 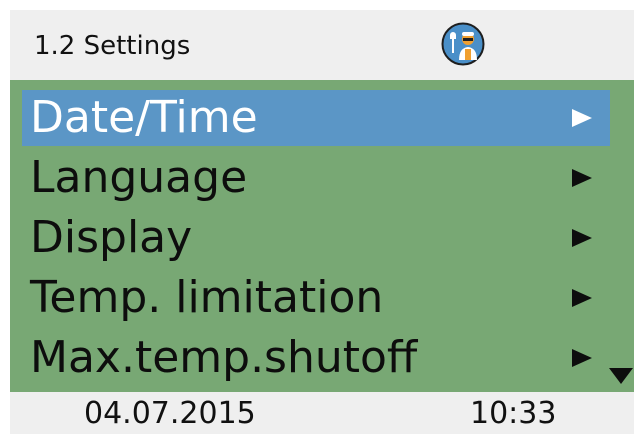 What do you see at coordinates (316, 238) in the screenshot?
I see `menu-item-display: Display` at bounding box center [316, 238].